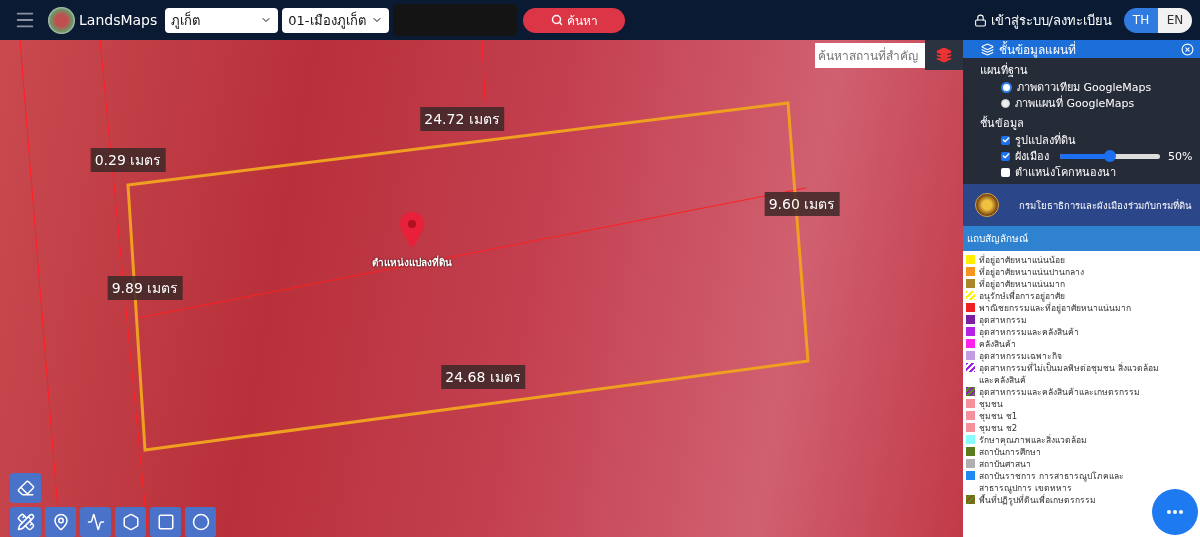  I want to click on legend-label: พาณิชยกรรมและที่อยู่อาศัยหนาแน่นมาก, so click(1055, 308).